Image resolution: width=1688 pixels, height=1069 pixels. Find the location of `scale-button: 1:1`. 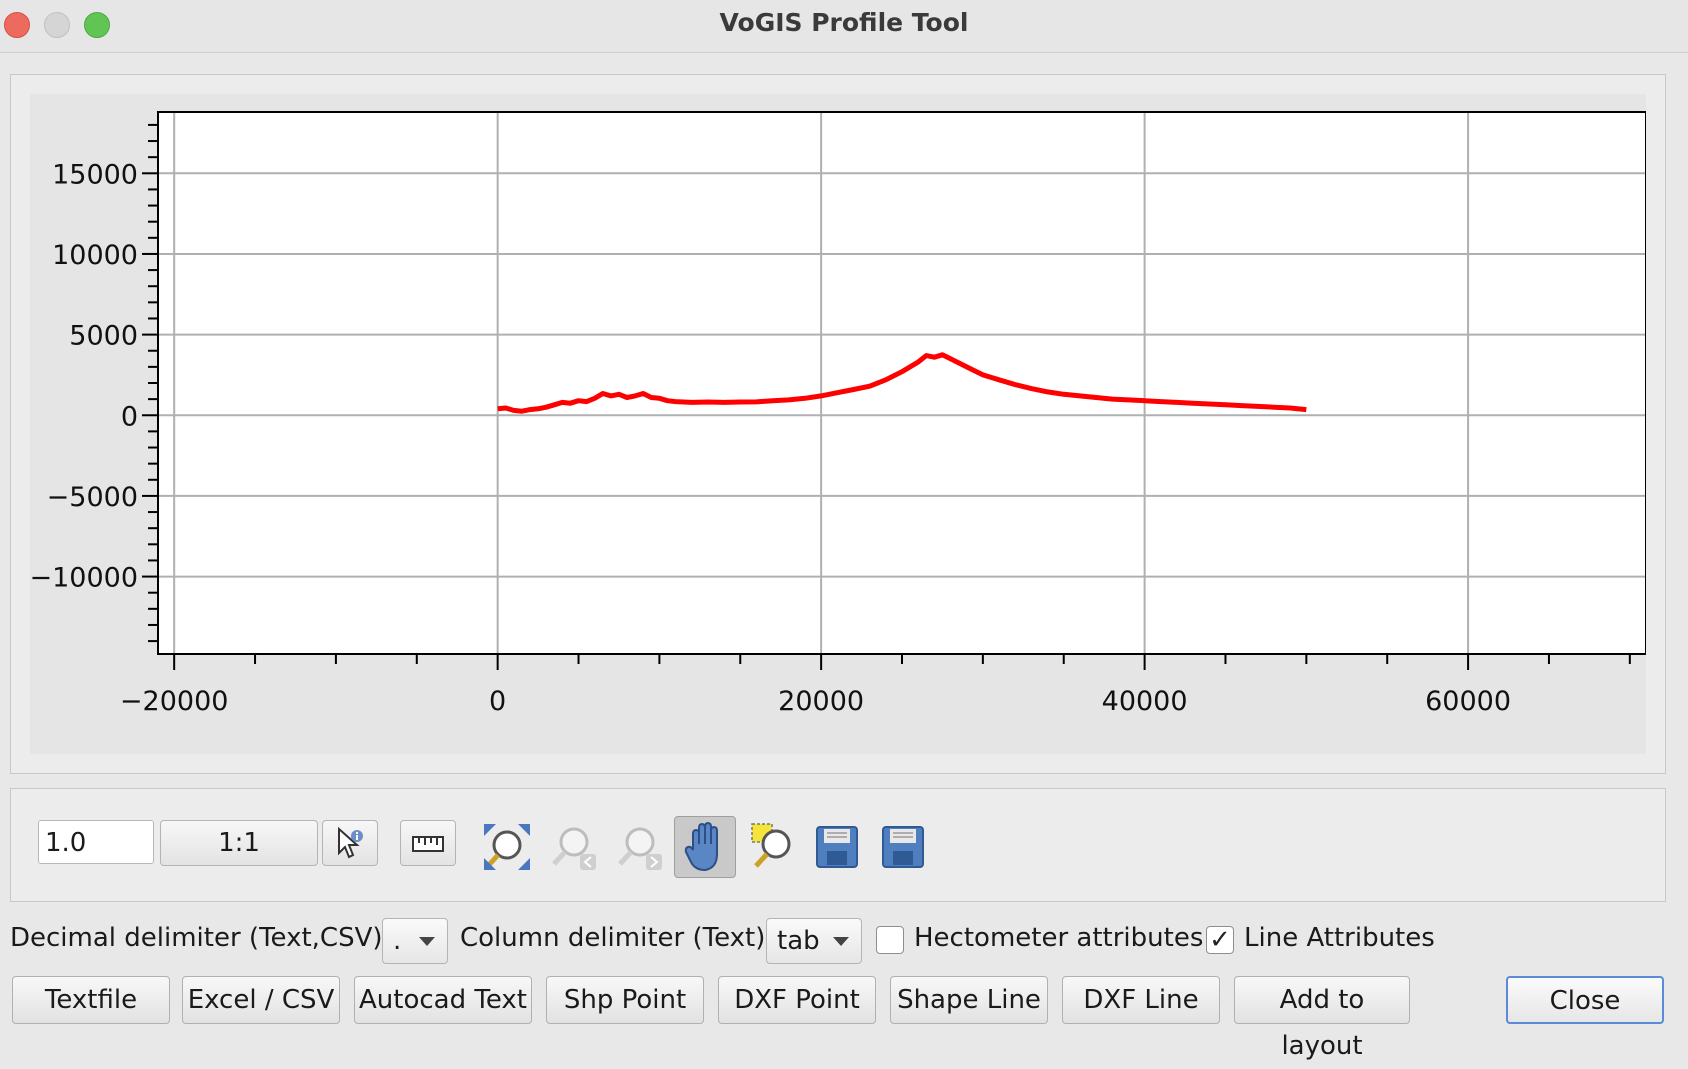

scale-button: 1:1 is located at coordinates (239, 843).